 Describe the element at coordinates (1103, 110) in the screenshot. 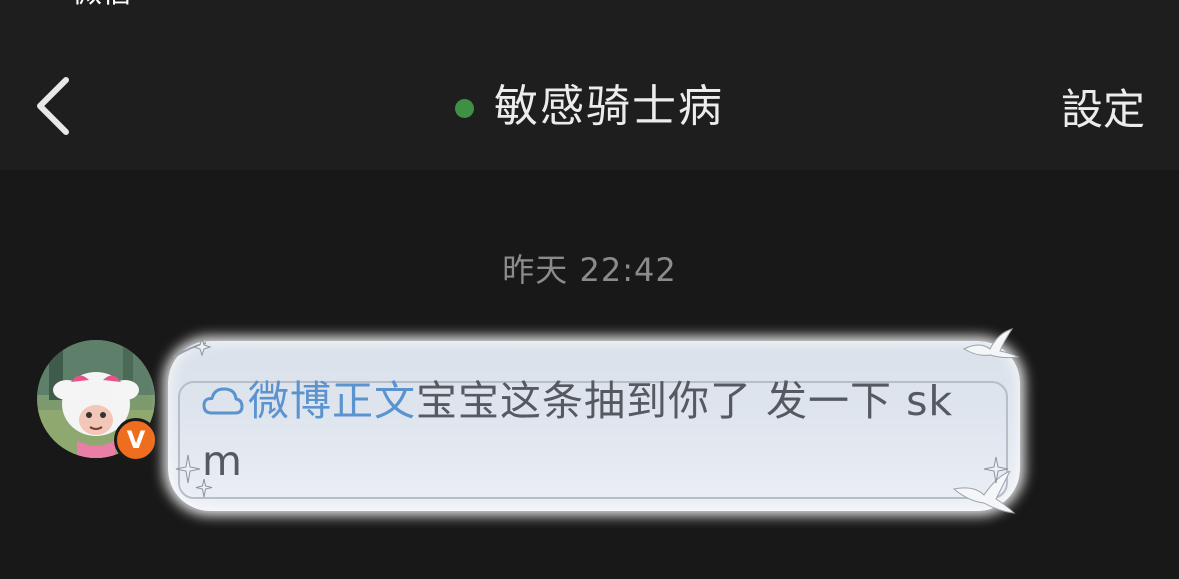

I see `settings-button: 設定` at that location.